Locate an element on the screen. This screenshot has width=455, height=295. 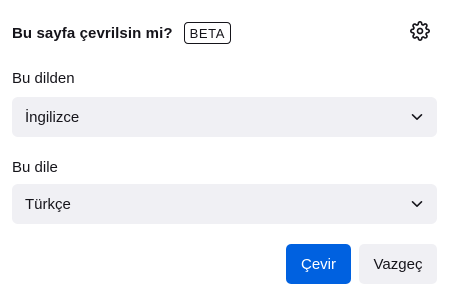
cancel-button: Vazgeç is located at coordinates (398, 264).